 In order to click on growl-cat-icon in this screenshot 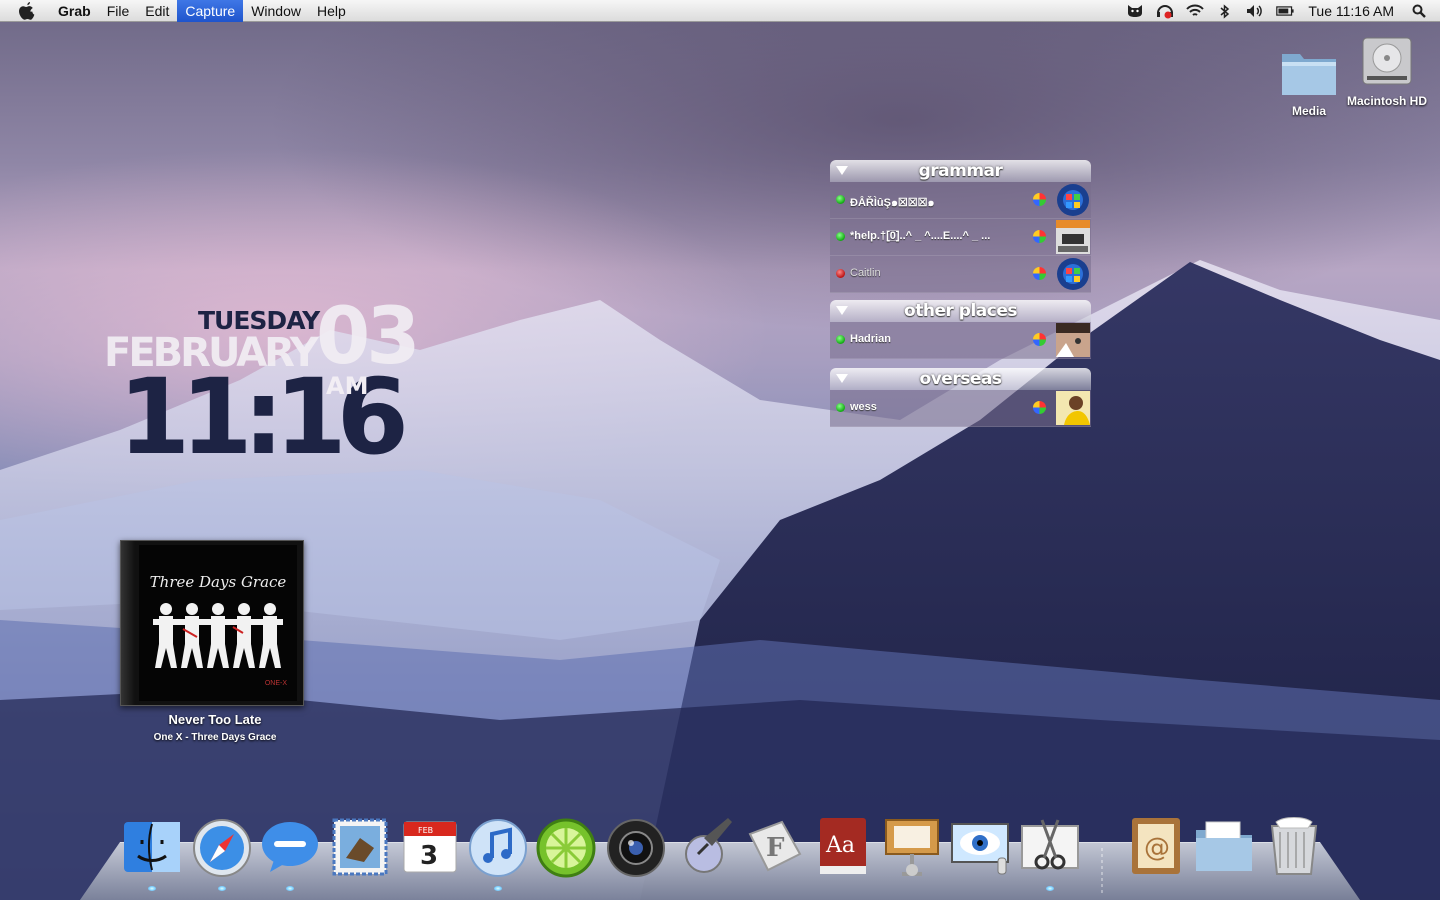, I will do `click(1135, 11)`.